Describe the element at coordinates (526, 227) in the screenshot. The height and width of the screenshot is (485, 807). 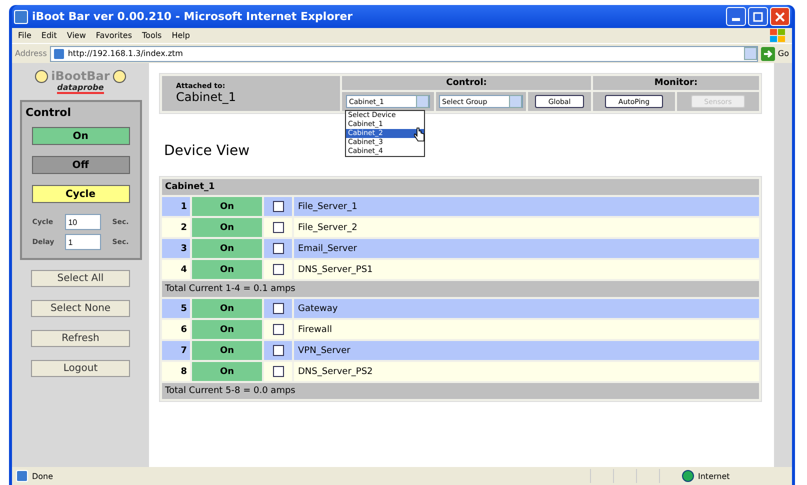
I see `outlet-name: File_Server_2` at that location.